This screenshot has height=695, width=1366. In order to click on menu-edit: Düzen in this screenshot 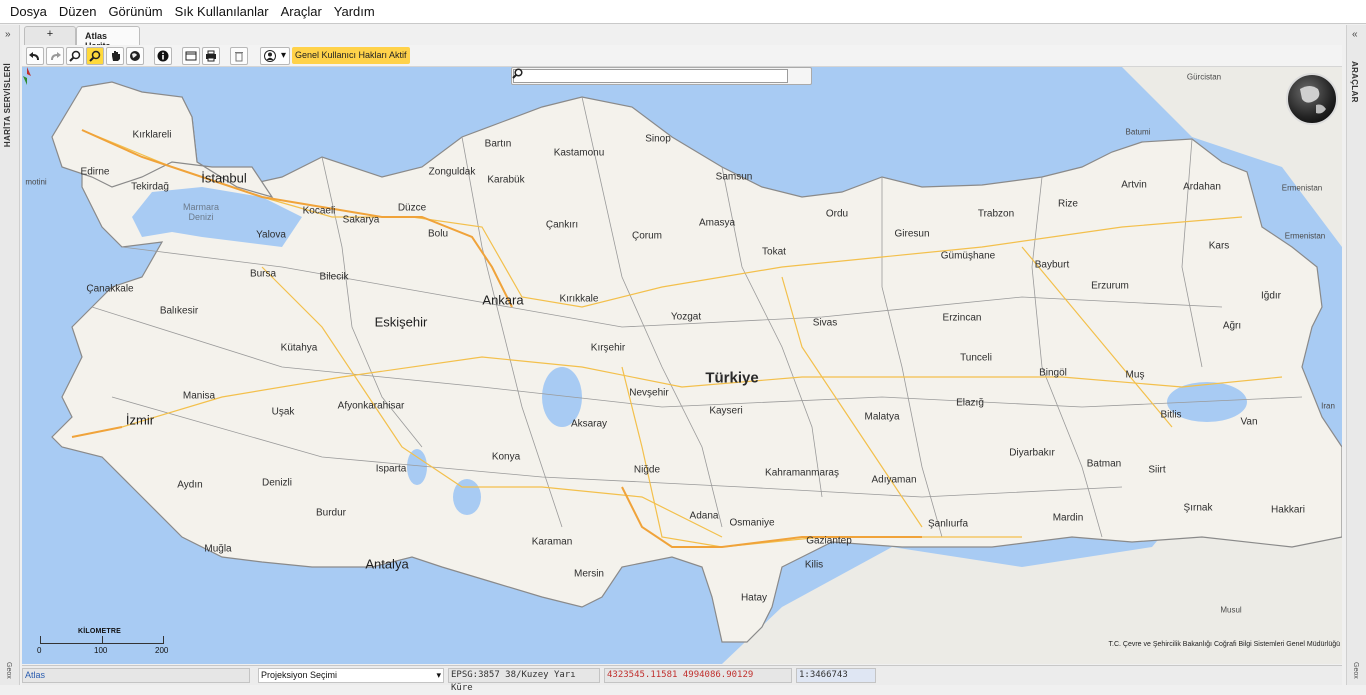, I will do `click(78, 12)`.